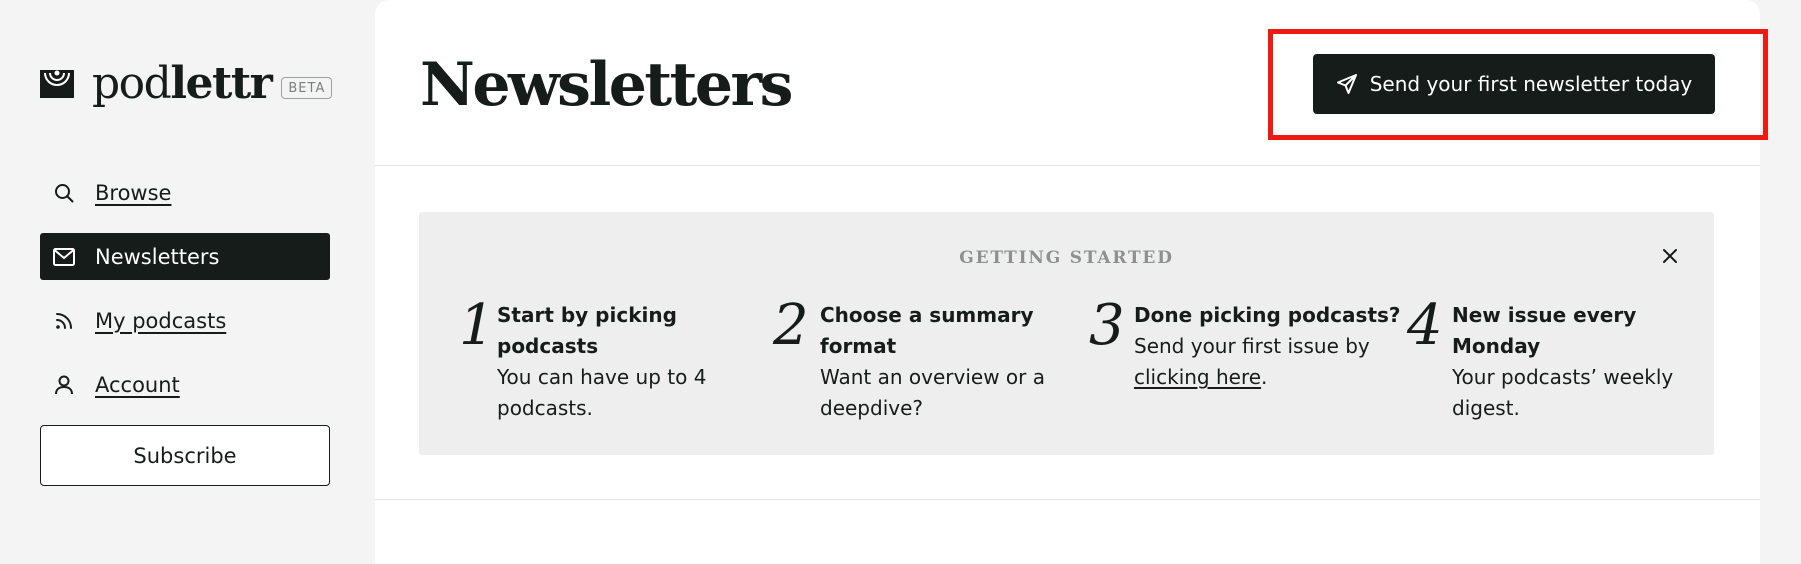 The height and width of the screenshot is (564, 1801). I want to click on step-number: 2, so click(791, 325).